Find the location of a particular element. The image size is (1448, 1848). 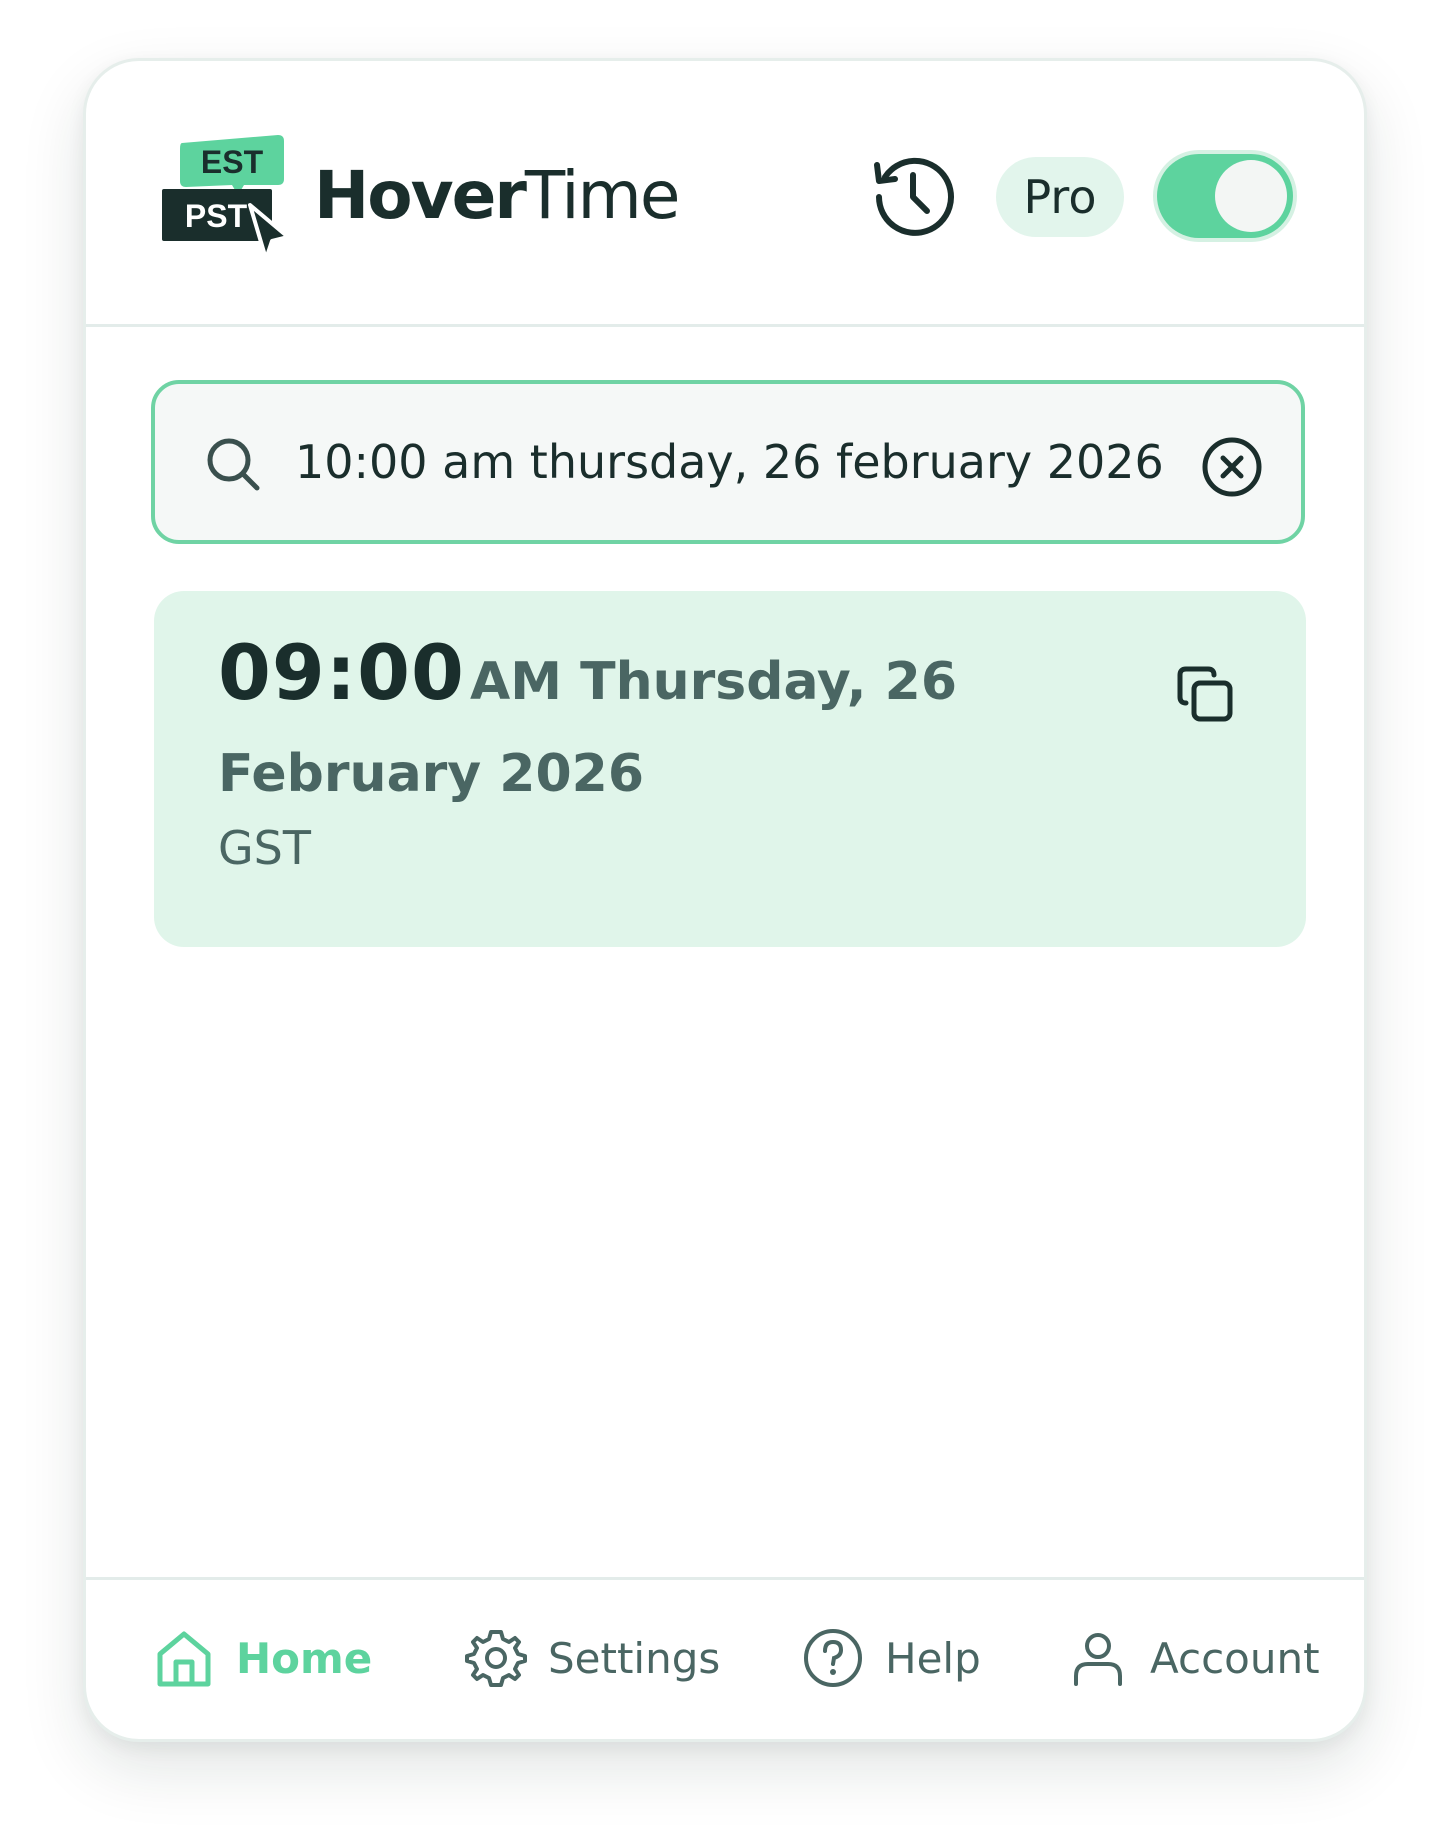

enable-toggle is located at coordinates (1225, 196).